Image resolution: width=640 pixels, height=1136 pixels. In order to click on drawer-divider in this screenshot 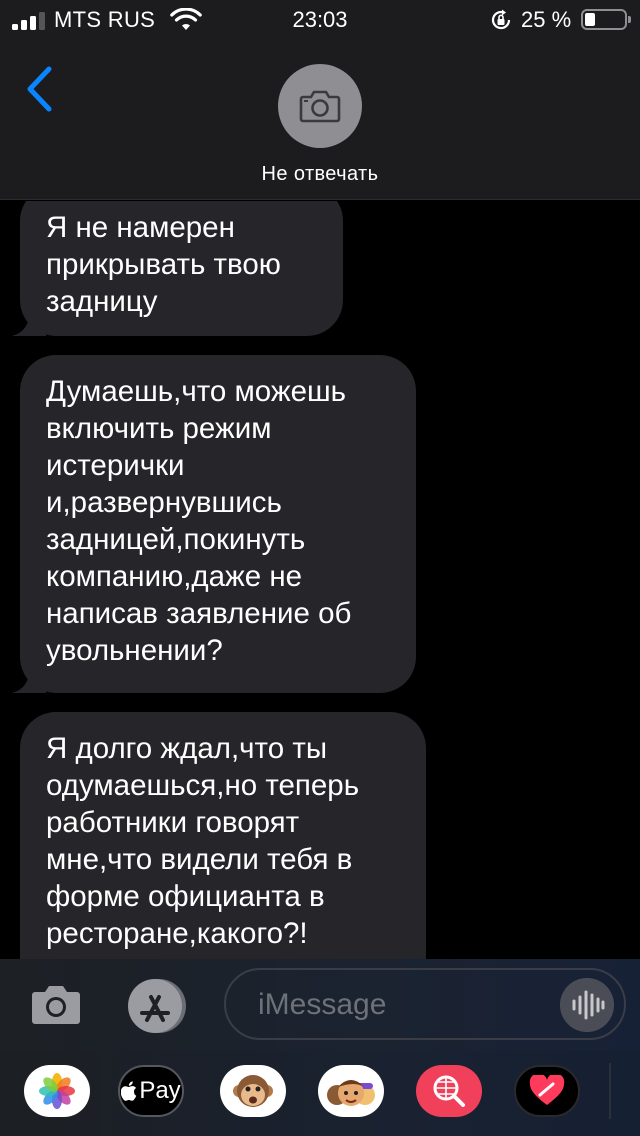, I will do `click(610, 1091)`.